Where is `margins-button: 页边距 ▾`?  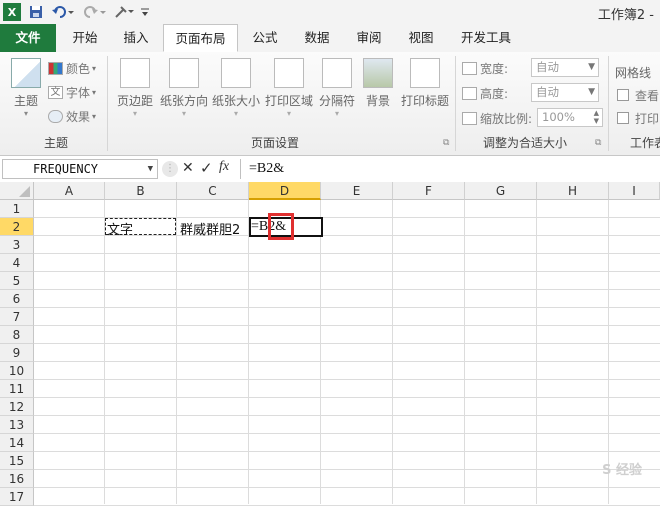
margins-button: 页边距 ▾ is located at coordinates (135, 88).